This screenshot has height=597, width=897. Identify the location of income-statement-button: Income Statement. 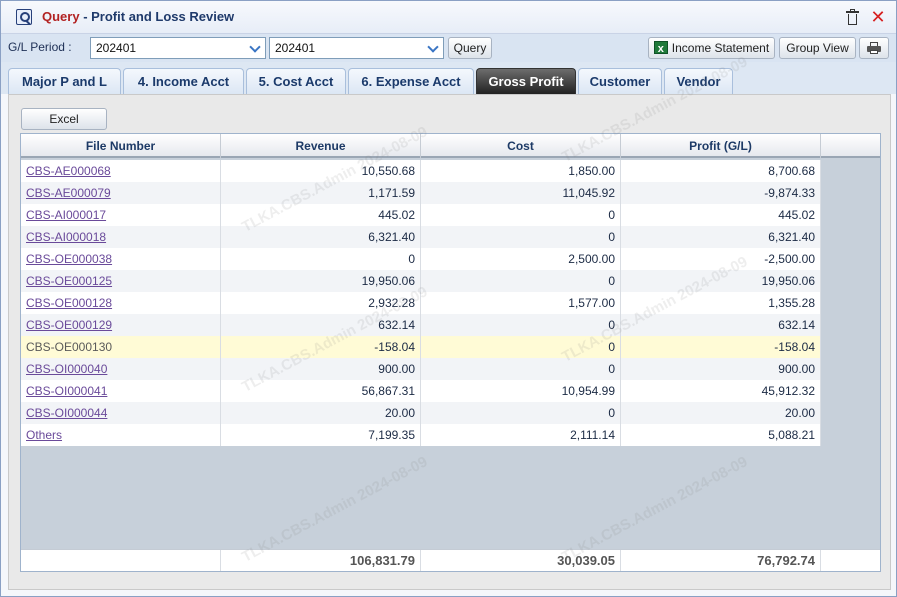
(711, 48).